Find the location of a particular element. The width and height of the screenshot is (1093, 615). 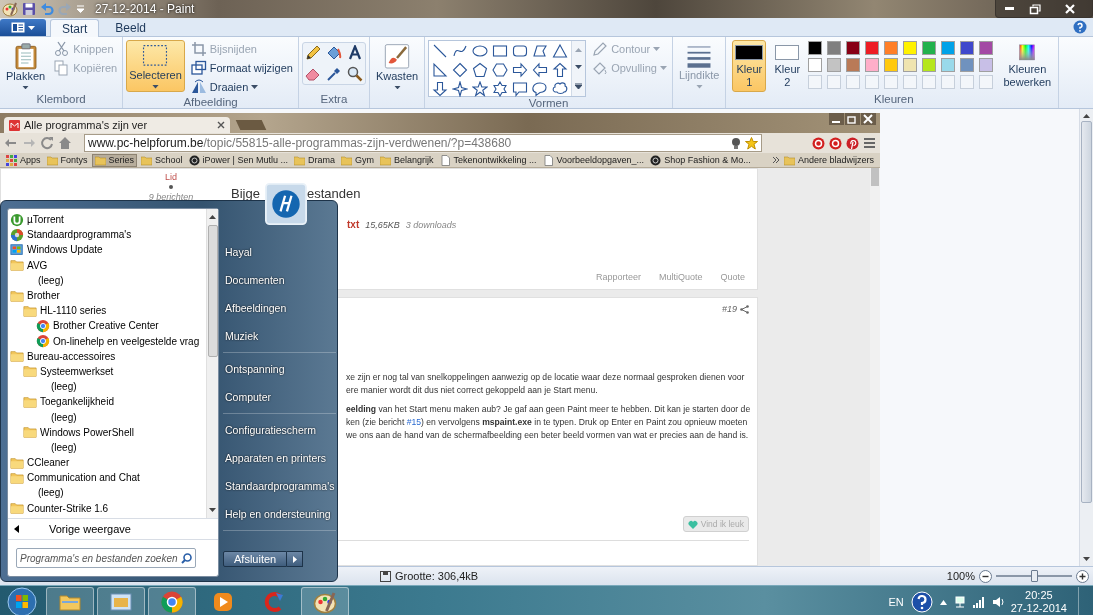

menu-item: Ontspanning is located at coordinates (280, 369).